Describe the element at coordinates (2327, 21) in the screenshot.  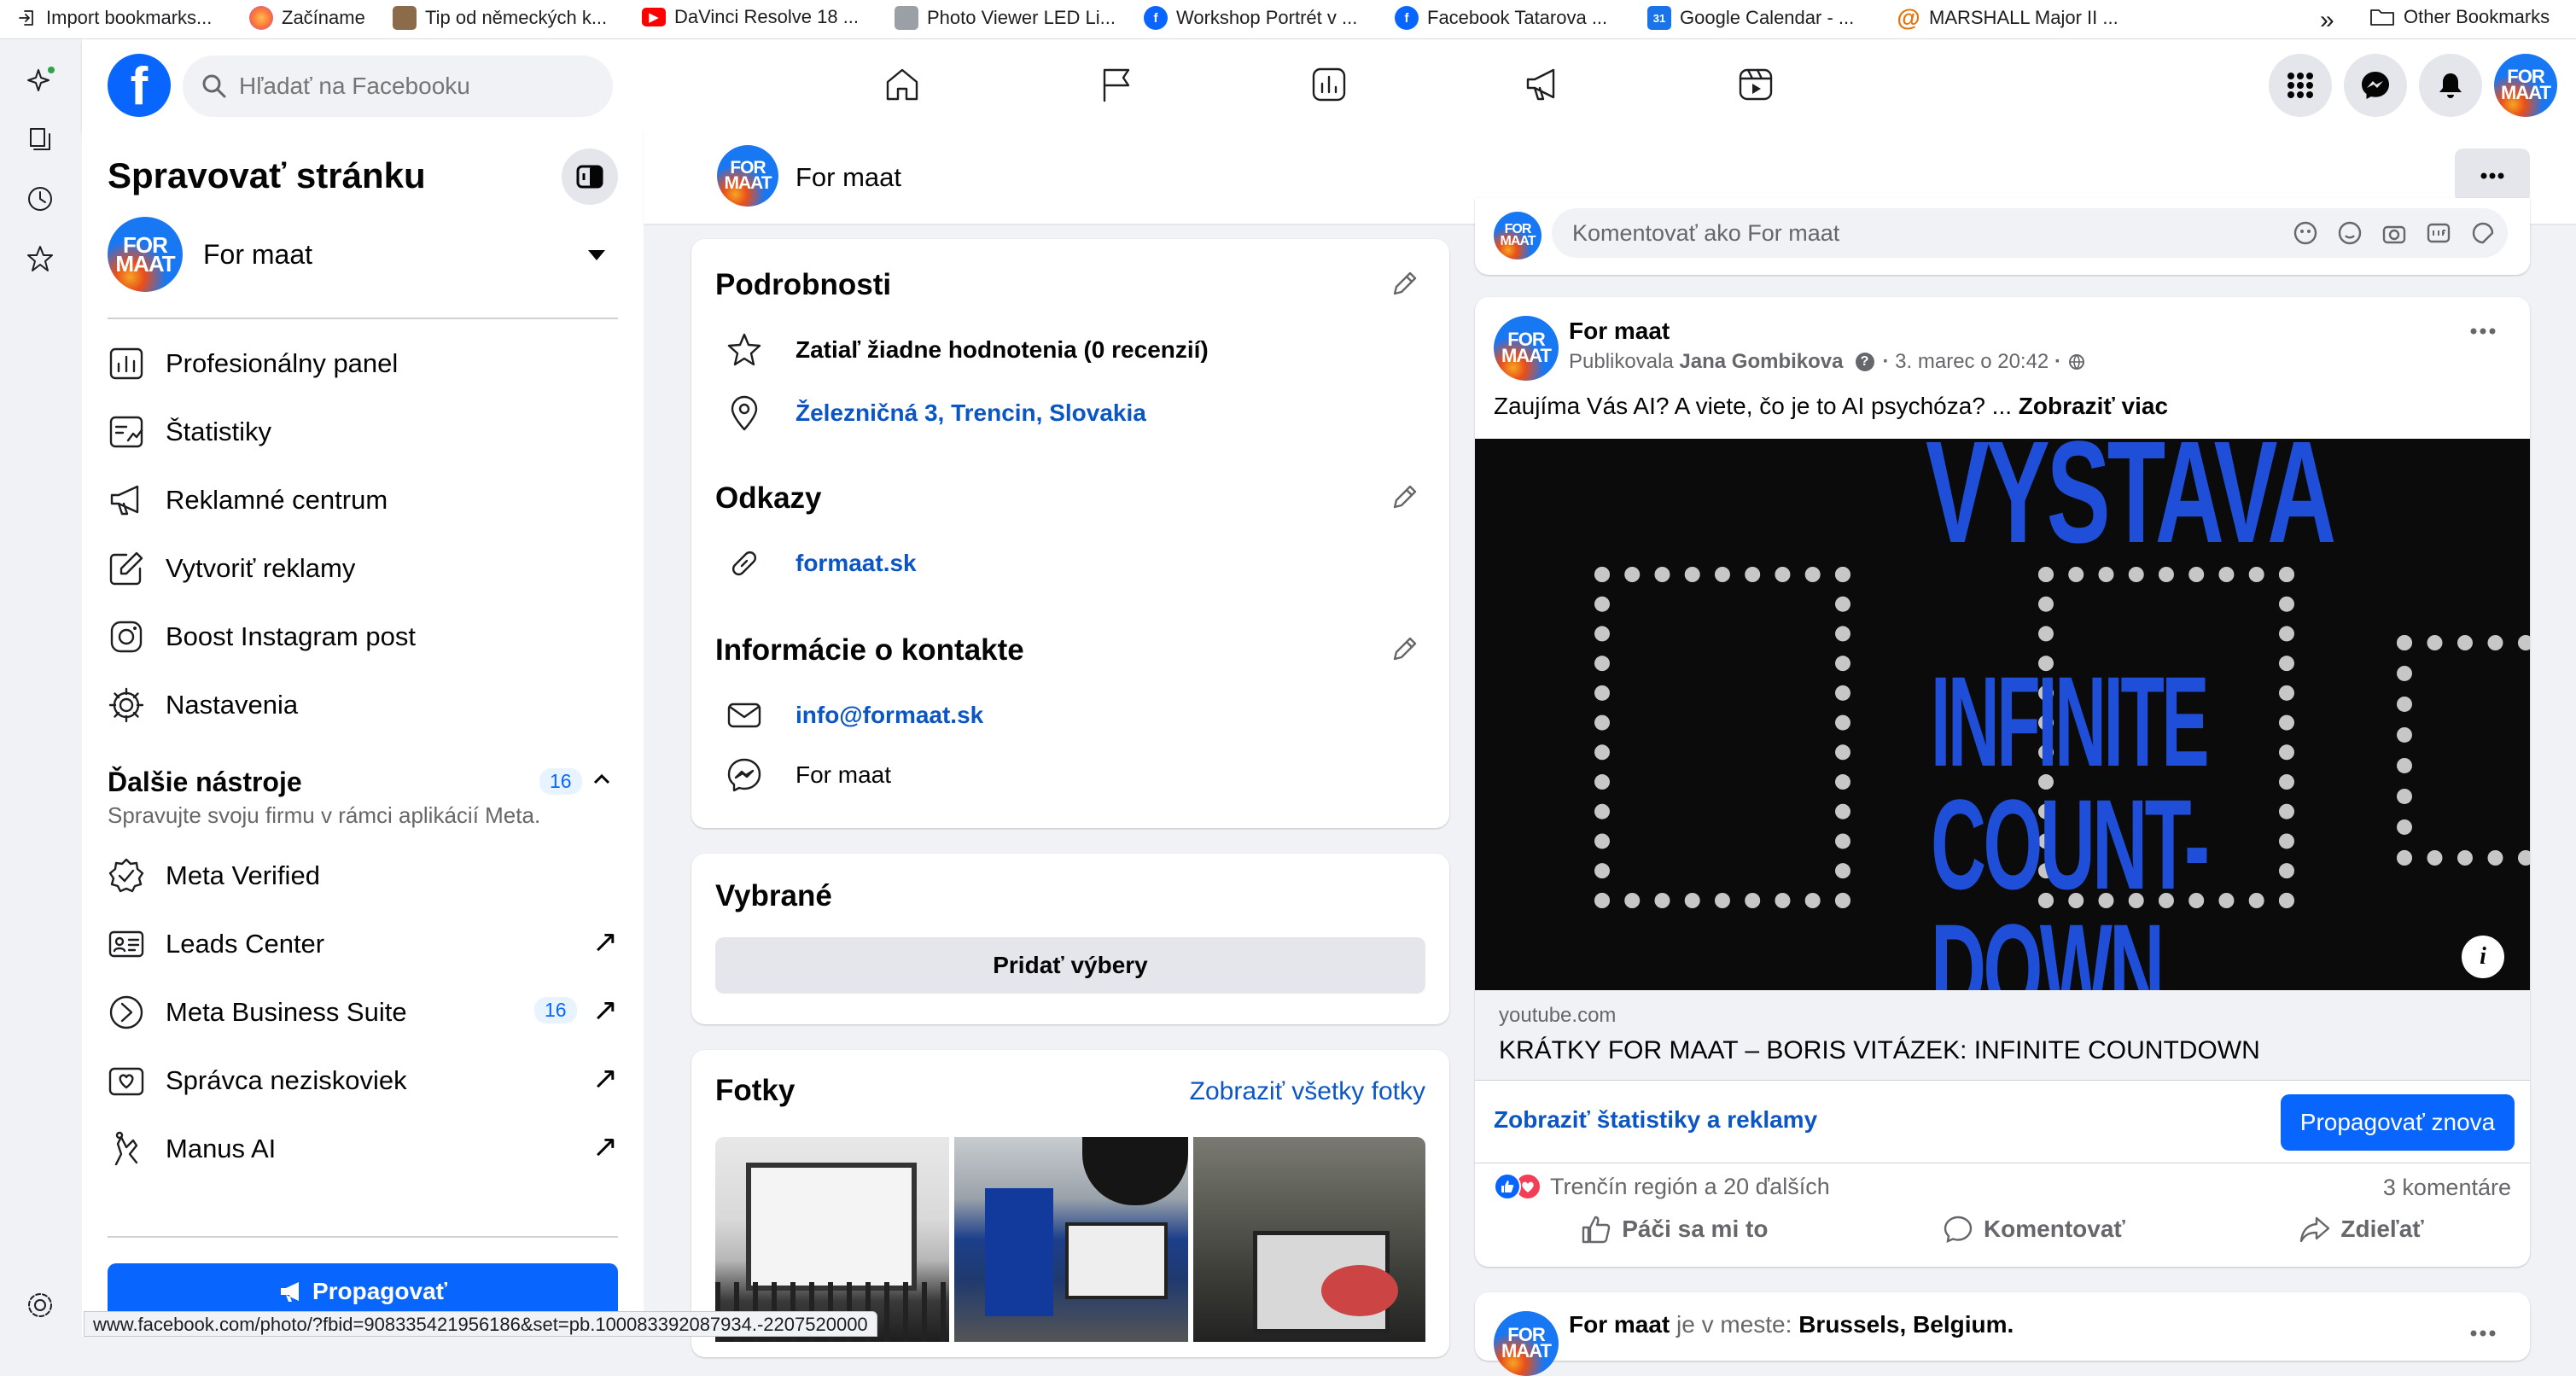
I see `chevron-double-right-icon: »` at that location.